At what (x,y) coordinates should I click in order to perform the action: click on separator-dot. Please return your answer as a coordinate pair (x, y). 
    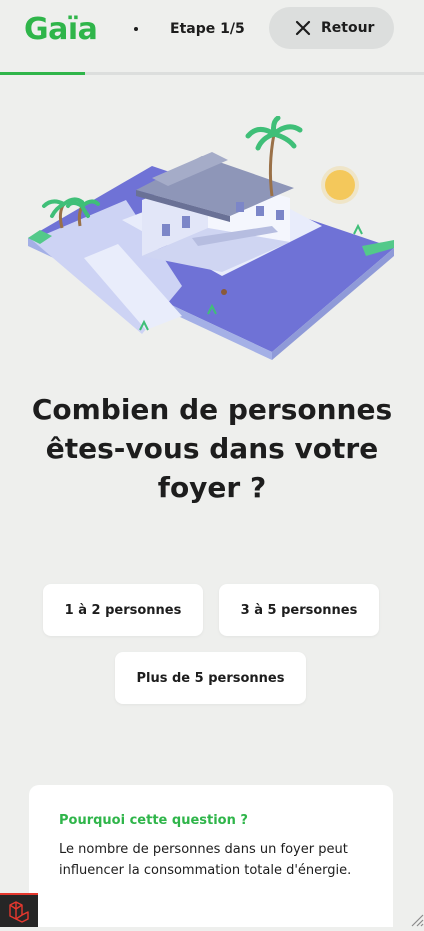
    Looking at the image, I should click on (136, 29).